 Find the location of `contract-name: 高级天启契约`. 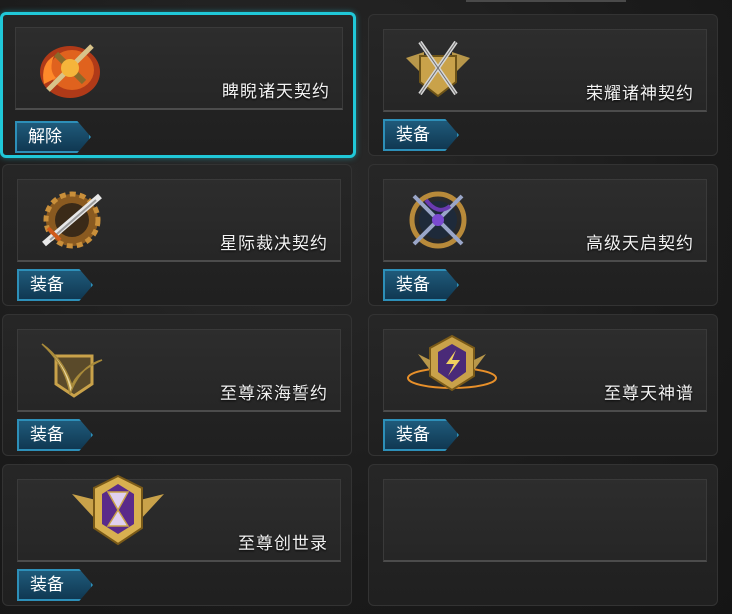

contract-name: 高级天启契约 is located at coordinates (640, 244).